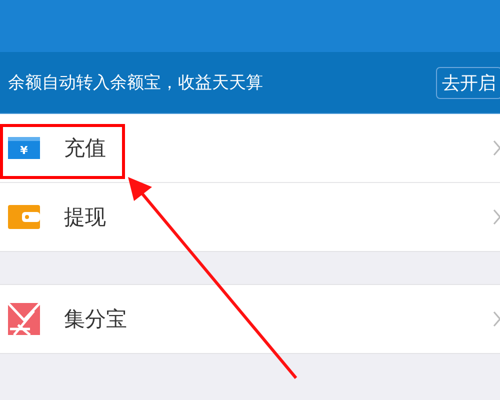 The image size is (500, 400). What do you see at coordinates (85, 148) in the screenshot?
I see `menu-label: 充值` at bounding box center [85, 148].